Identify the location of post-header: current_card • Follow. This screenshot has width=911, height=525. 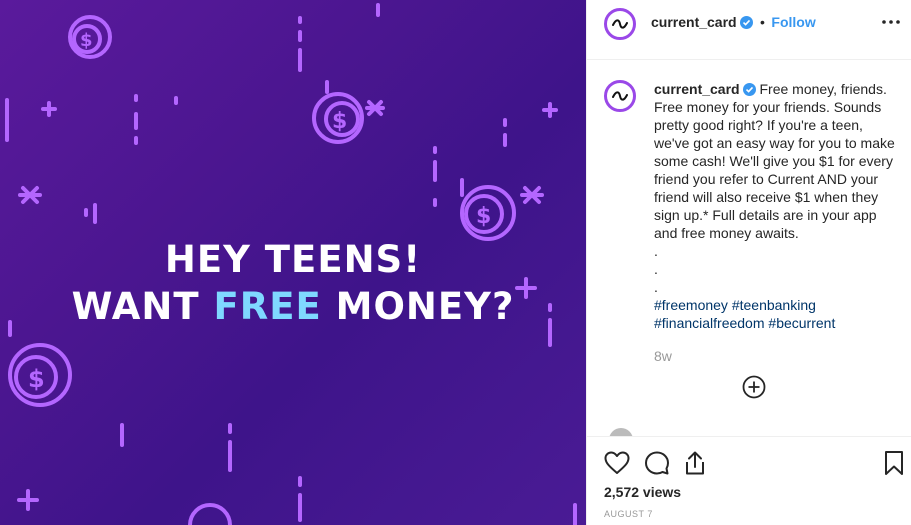
(749, 30).